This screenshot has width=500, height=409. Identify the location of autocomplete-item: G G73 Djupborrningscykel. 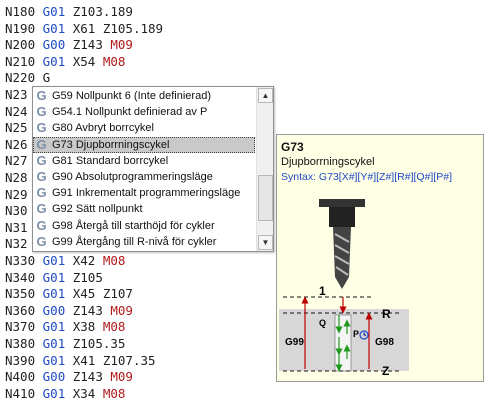
(144, 145).